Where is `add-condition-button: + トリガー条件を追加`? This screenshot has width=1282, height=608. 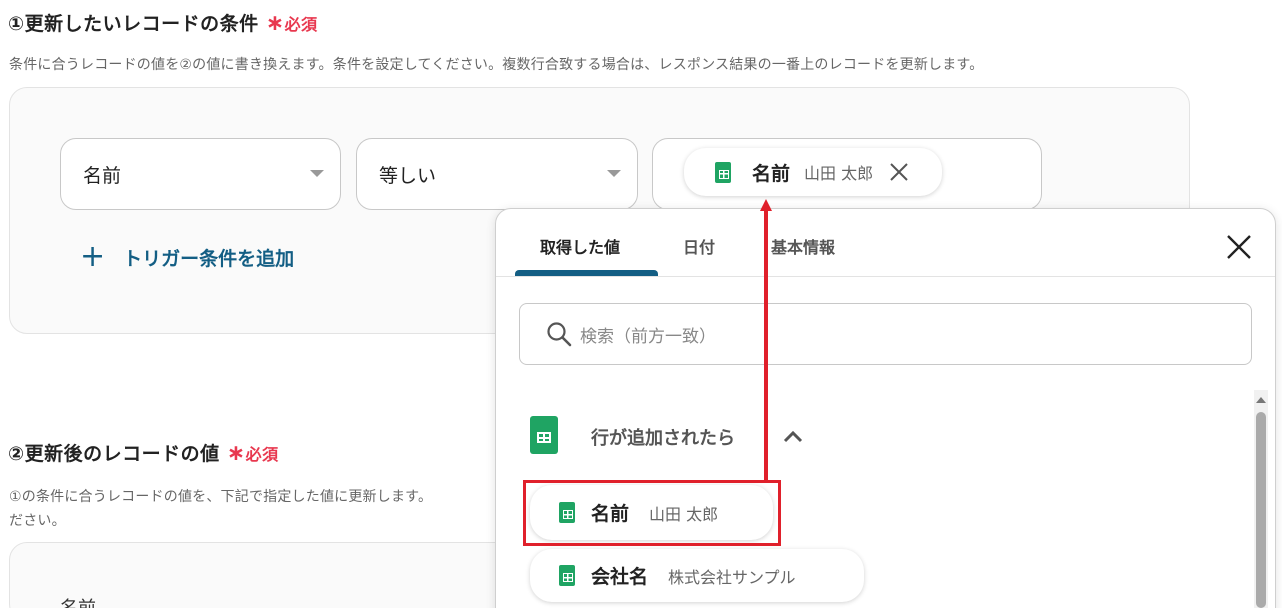 add-condition-button: + トリガー条件を追加 is located at coordinates (187, 257).